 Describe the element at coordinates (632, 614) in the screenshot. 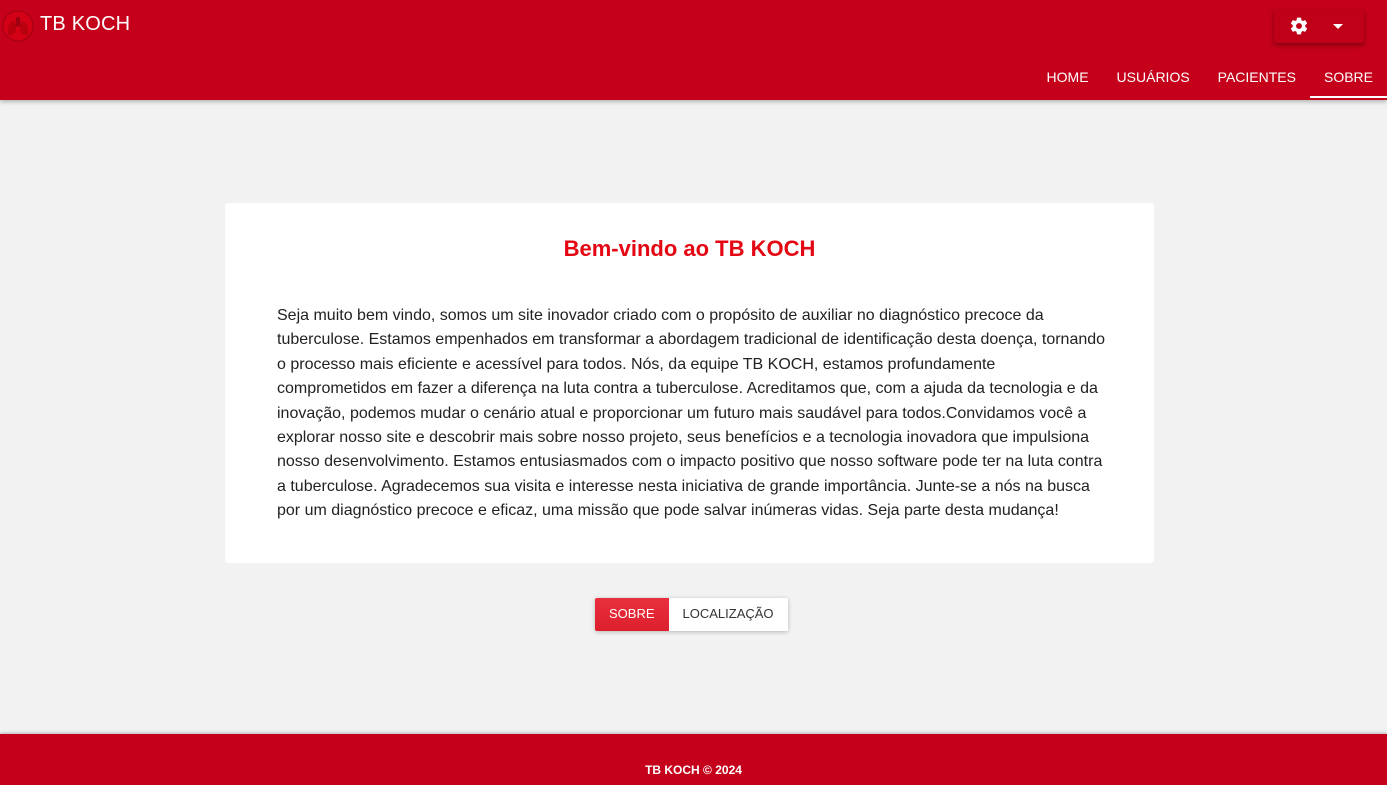

I see `tab-sobre: SOBRE` at that location.